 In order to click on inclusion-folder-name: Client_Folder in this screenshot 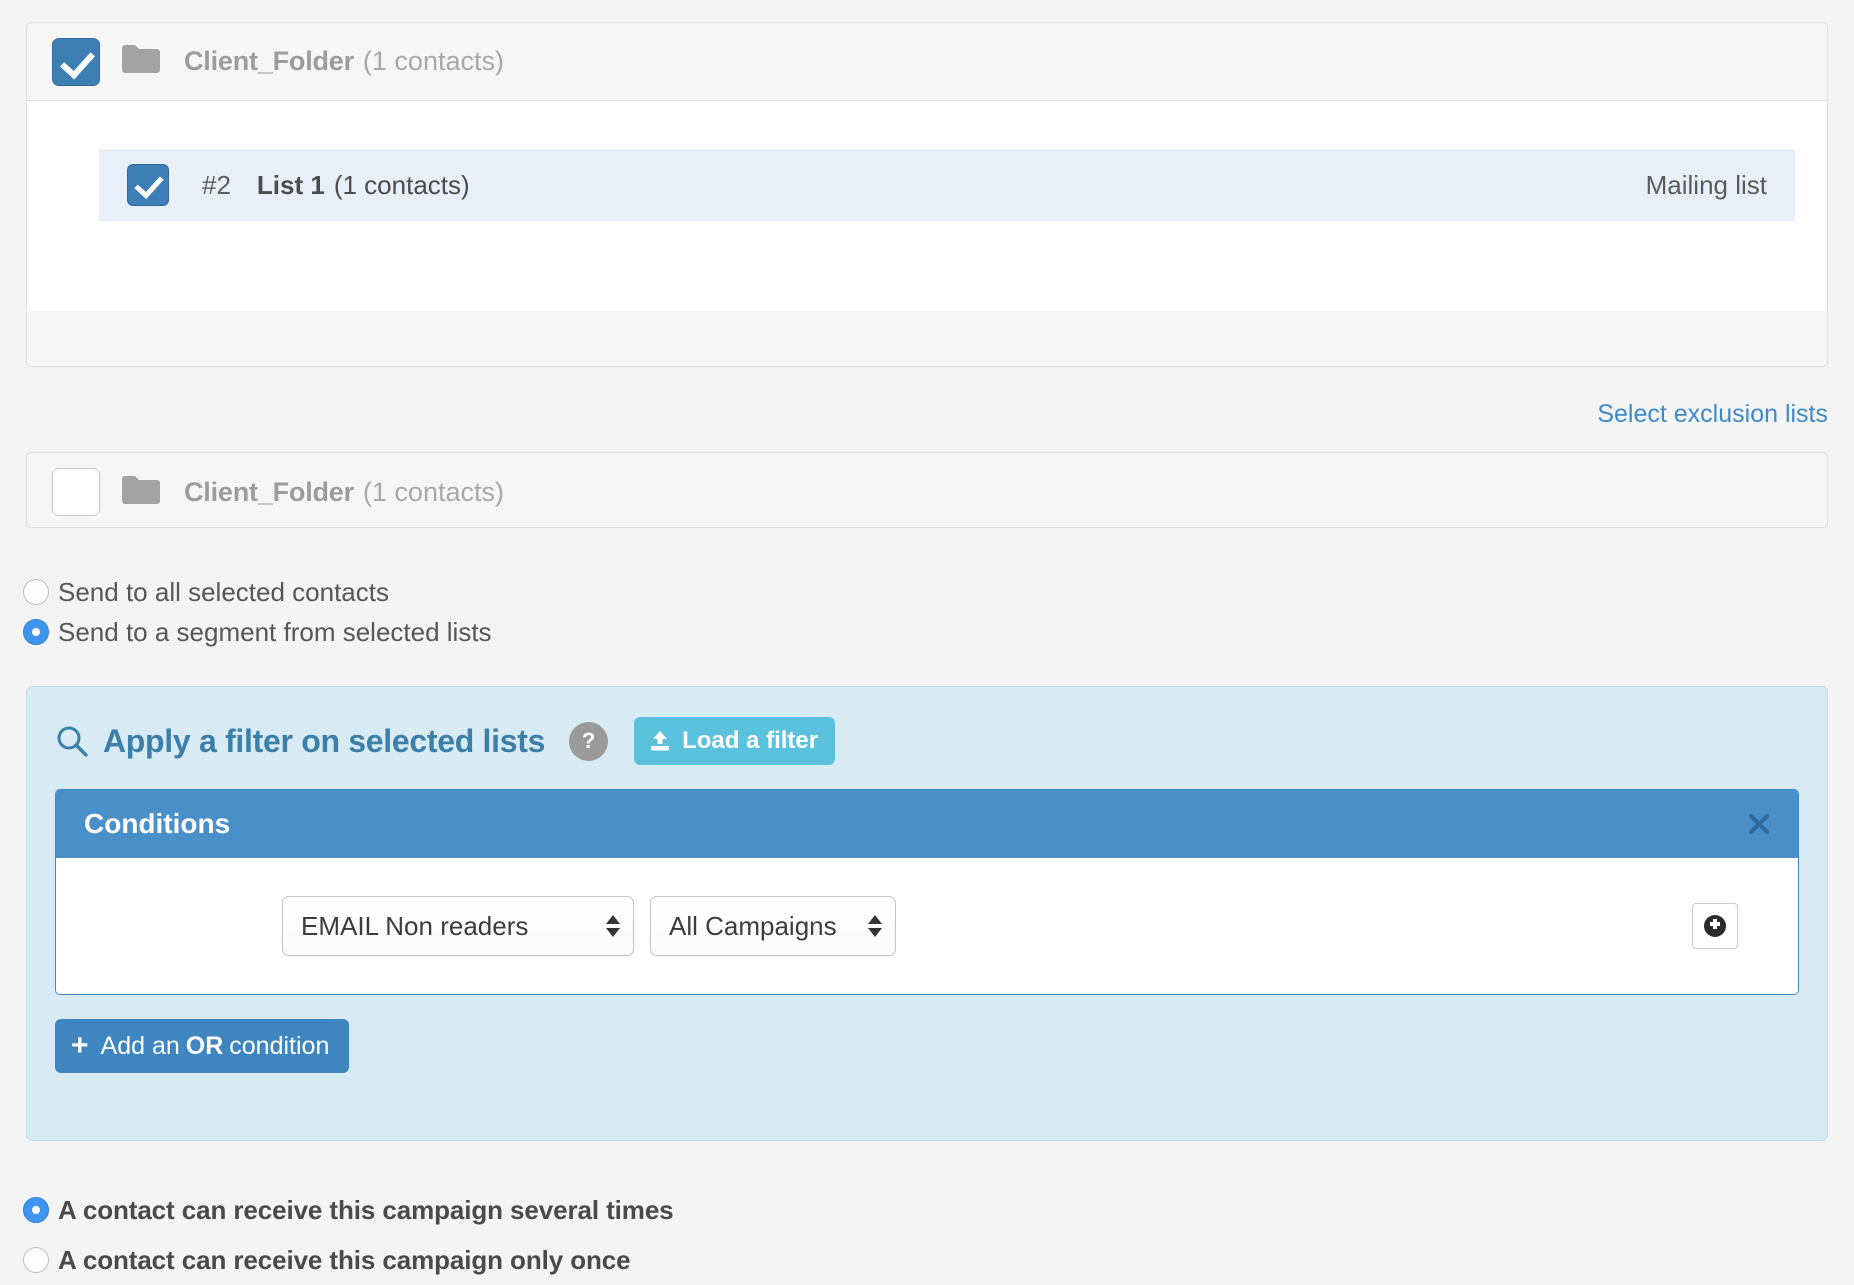, I will do `click(269, 61)`.